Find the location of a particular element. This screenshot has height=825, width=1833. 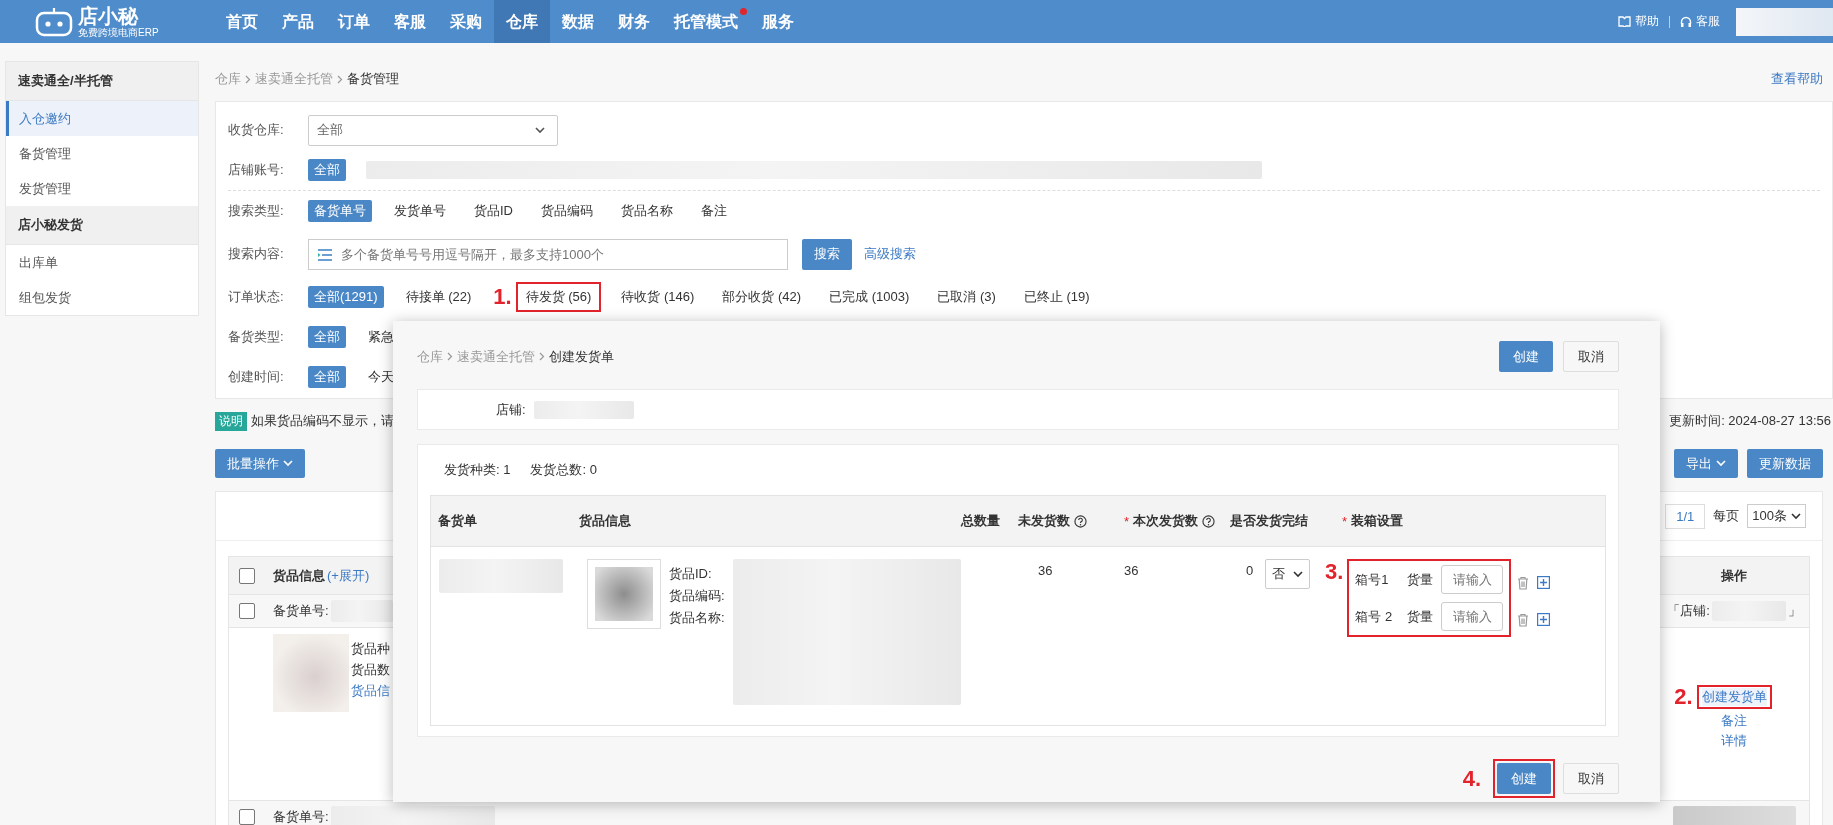

export-button: 导出 is located at coordinates (1706, 463).